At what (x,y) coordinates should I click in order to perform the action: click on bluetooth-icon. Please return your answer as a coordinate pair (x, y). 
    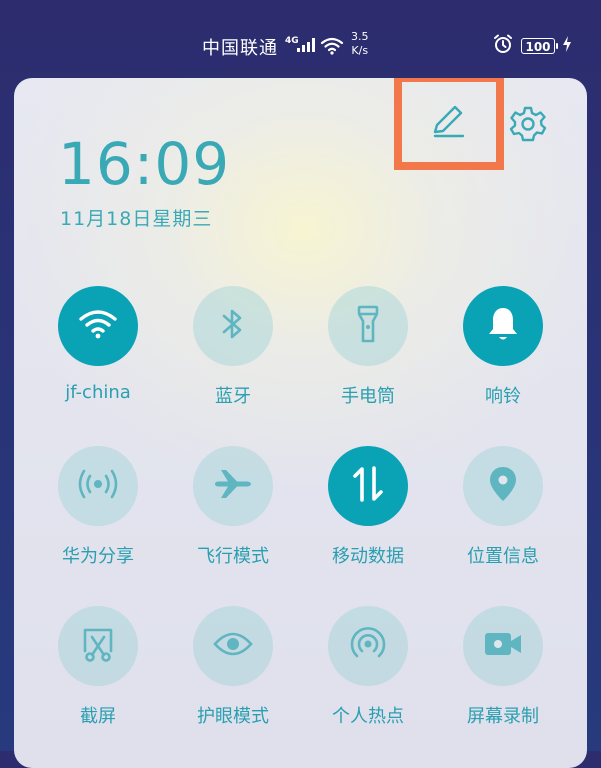
    Looking at the image, I should click on (233, 326).